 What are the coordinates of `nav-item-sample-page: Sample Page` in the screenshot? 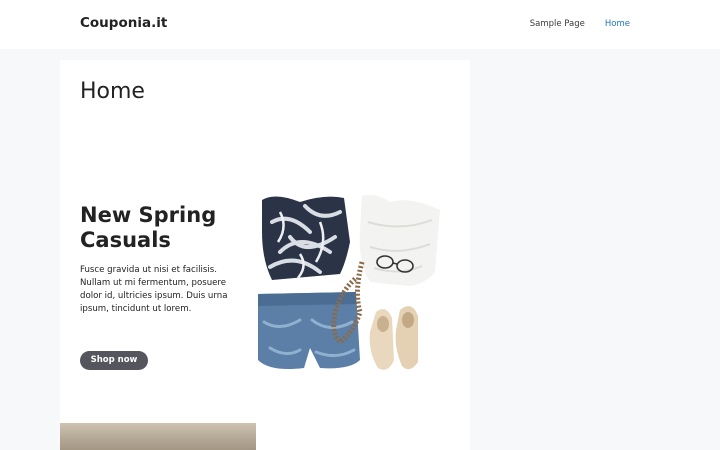 It's located at (557, 24).